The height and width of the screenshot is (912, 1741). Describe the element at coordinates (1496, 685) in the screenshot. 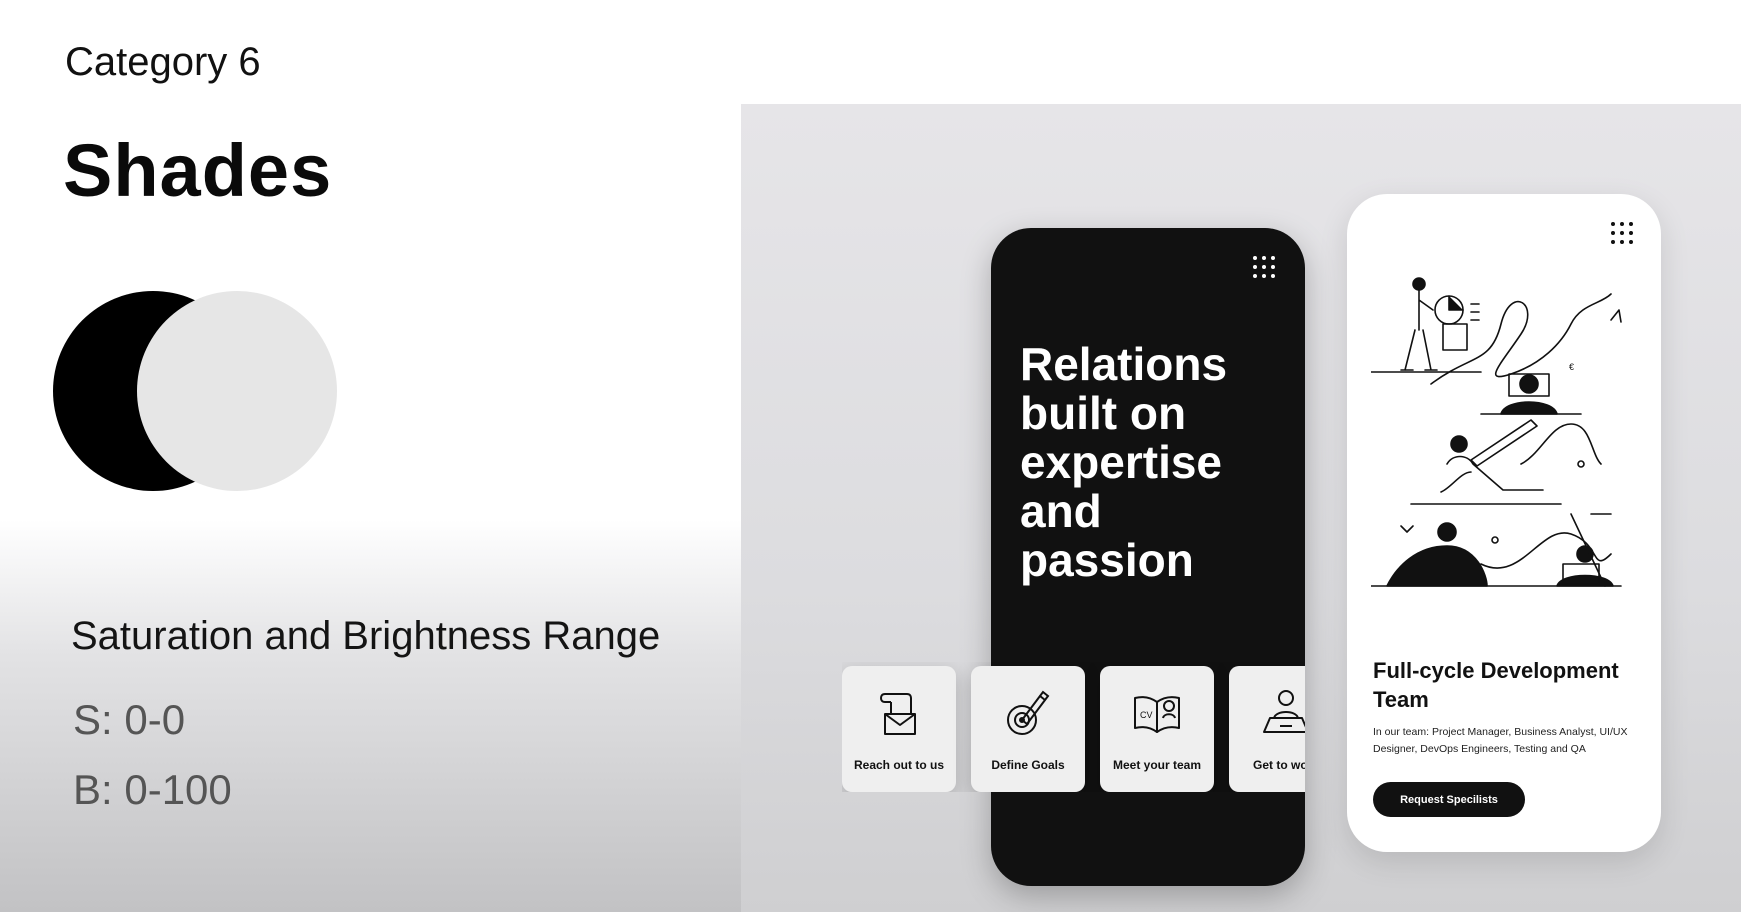

I see `team-title: Full-cycle Development Team` at that location.